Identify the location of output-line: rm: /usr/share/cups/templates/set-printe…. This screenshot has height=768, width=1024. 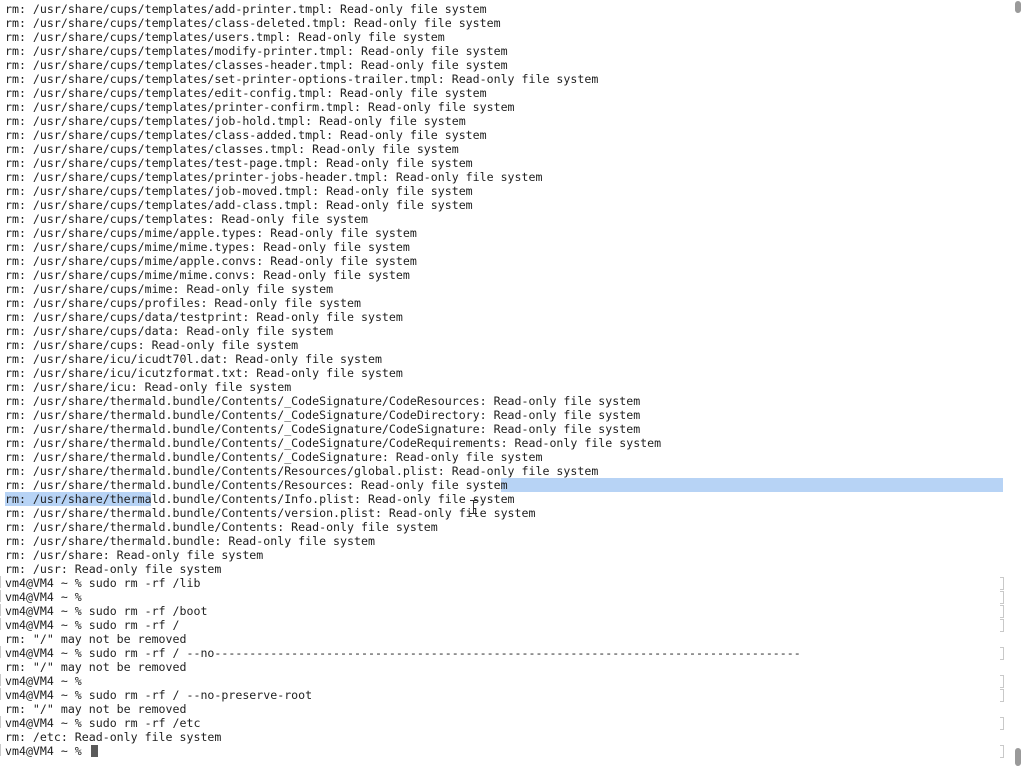
(505, 79).